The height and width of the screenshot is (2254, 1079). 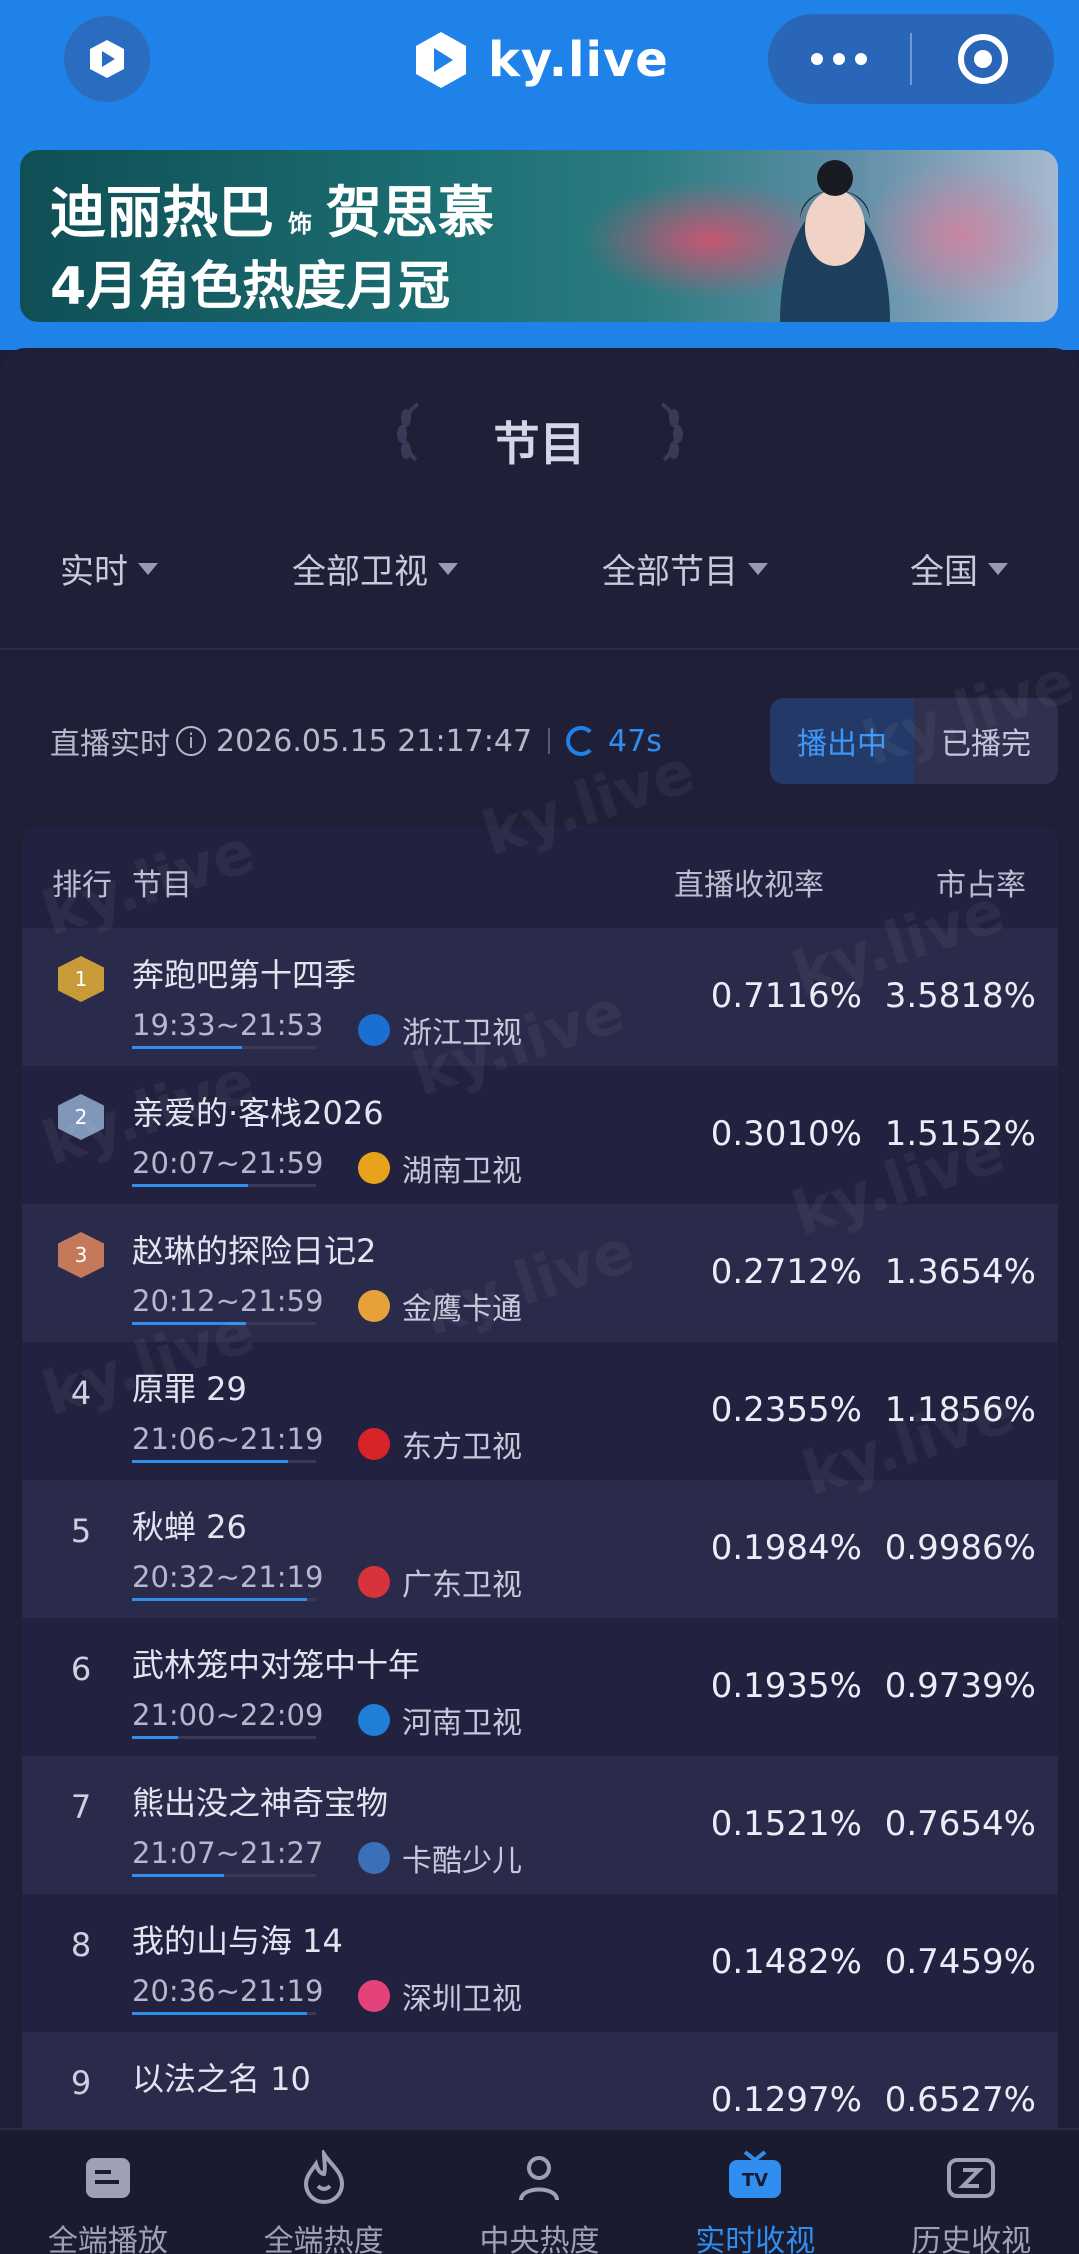 I want to click on channel: 东方卫视, so click(x=440, y=1444).